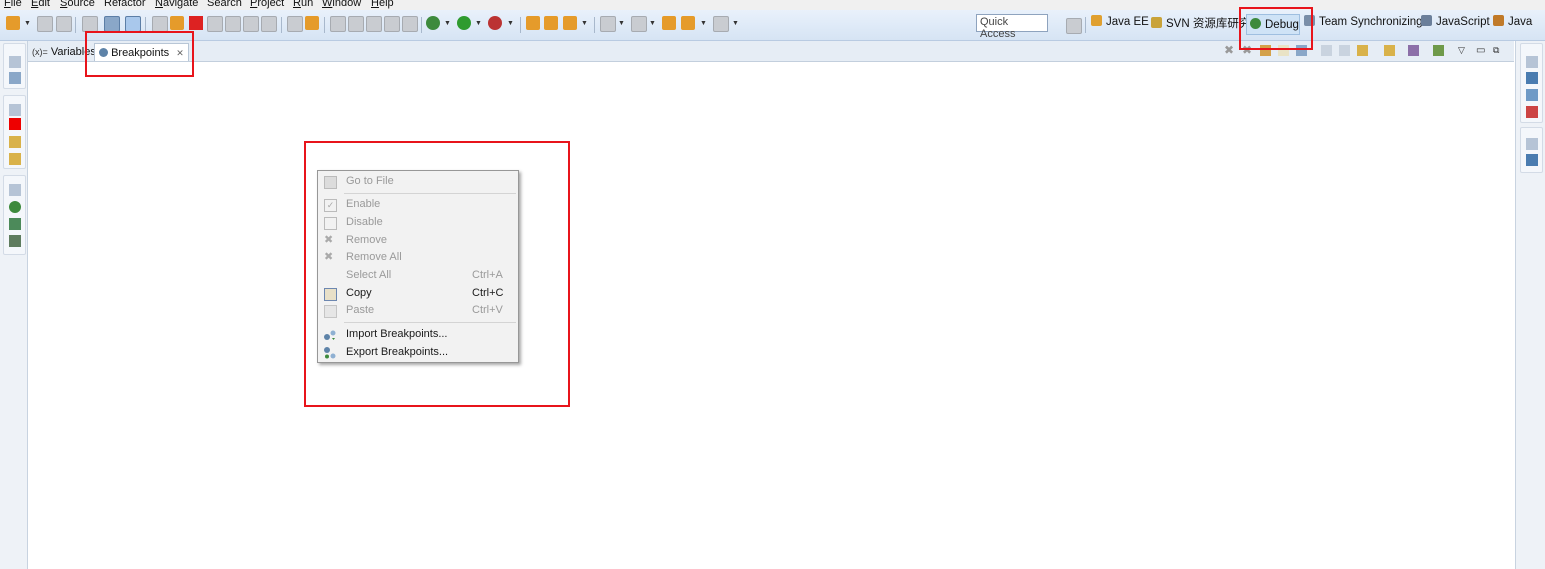 The height and width of the screenshot is (569, 1545). Describe the element at coordinates (13, 4) in the screenshot. I see `menu-file: File` at that location.